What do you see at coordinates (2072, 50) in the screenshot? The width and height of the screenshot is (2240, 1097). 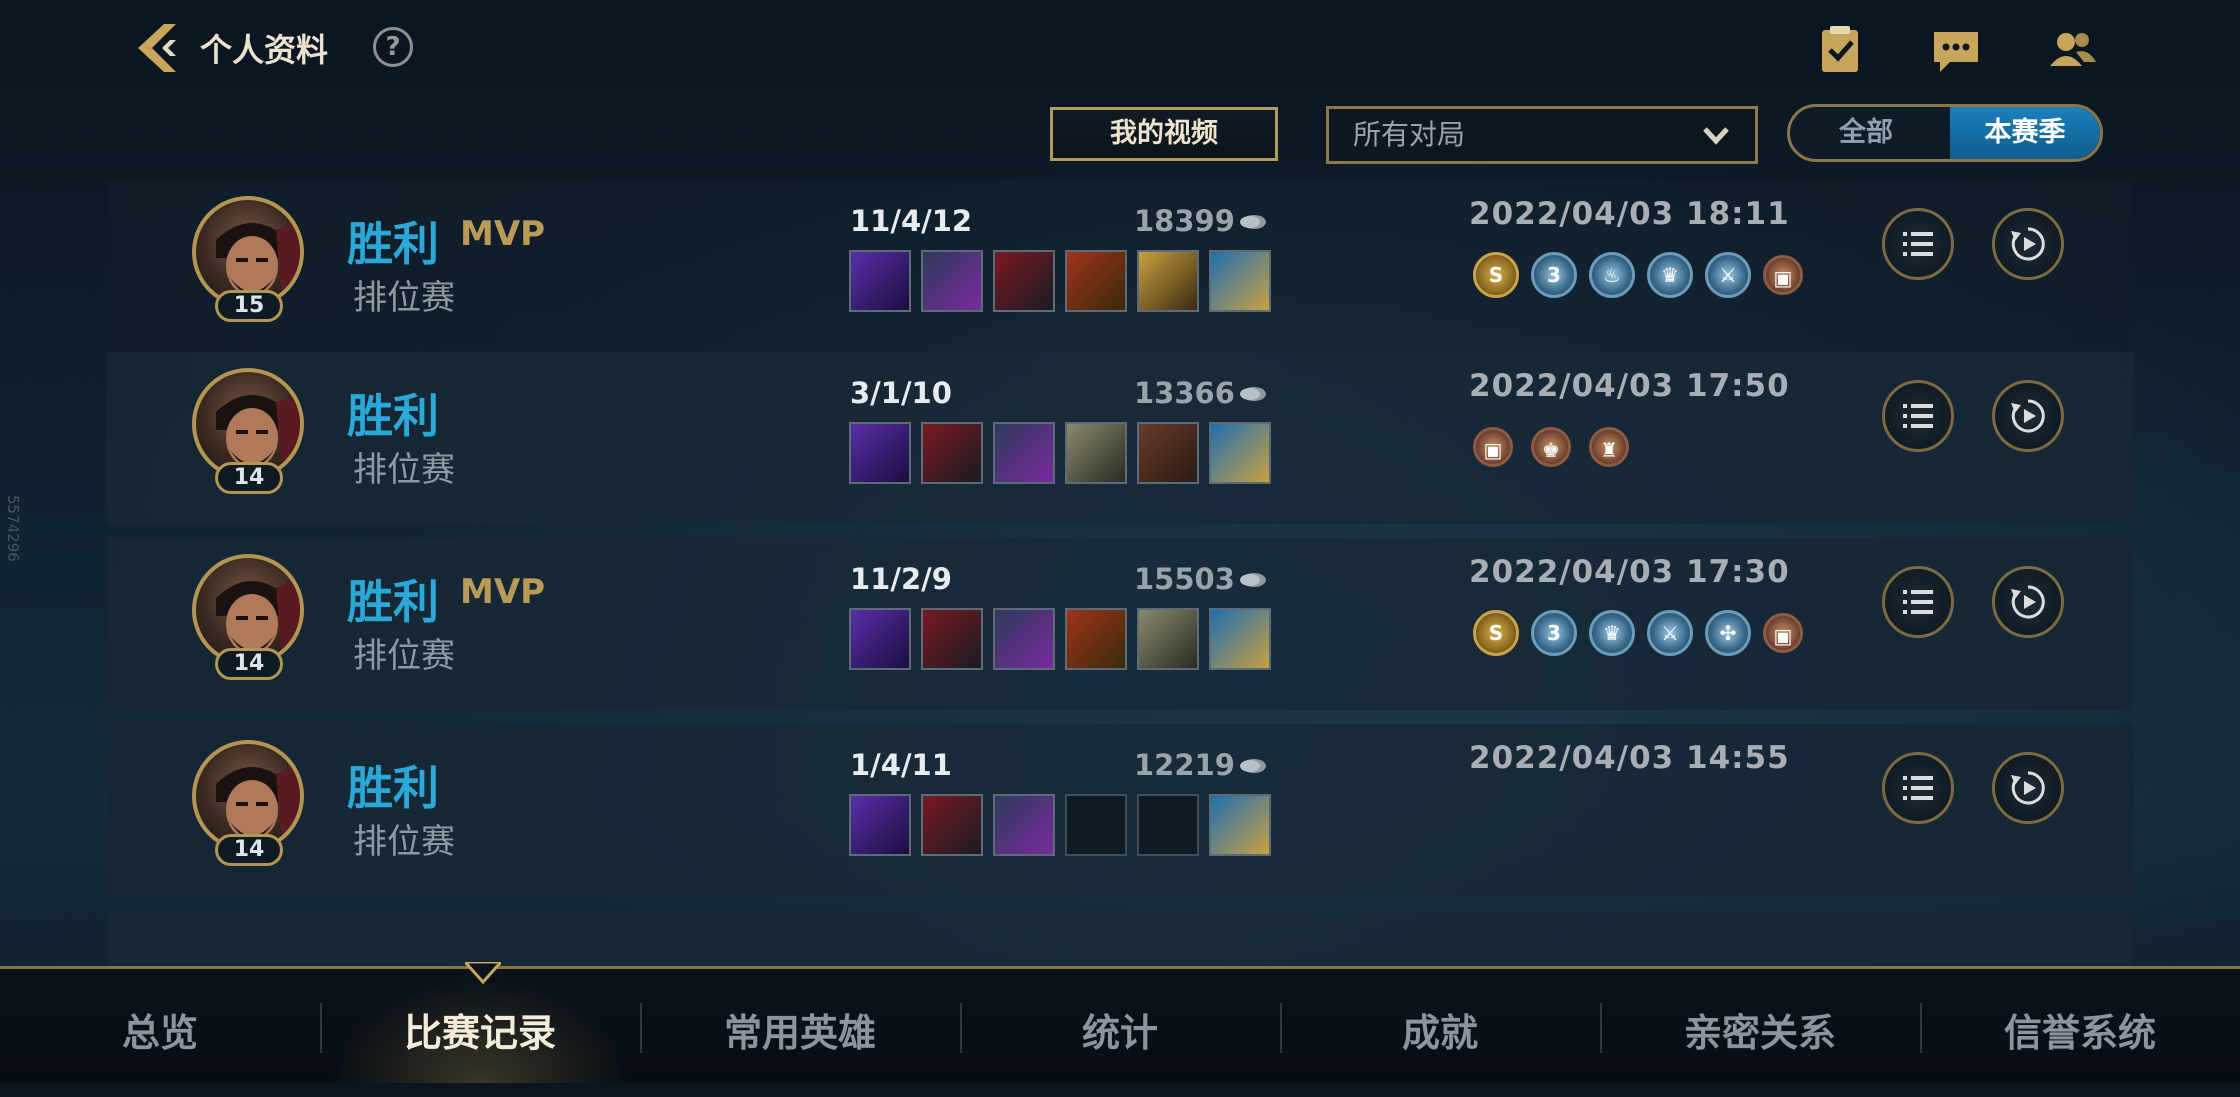 I see `friends-icon` at bounding box center [2072, 50].